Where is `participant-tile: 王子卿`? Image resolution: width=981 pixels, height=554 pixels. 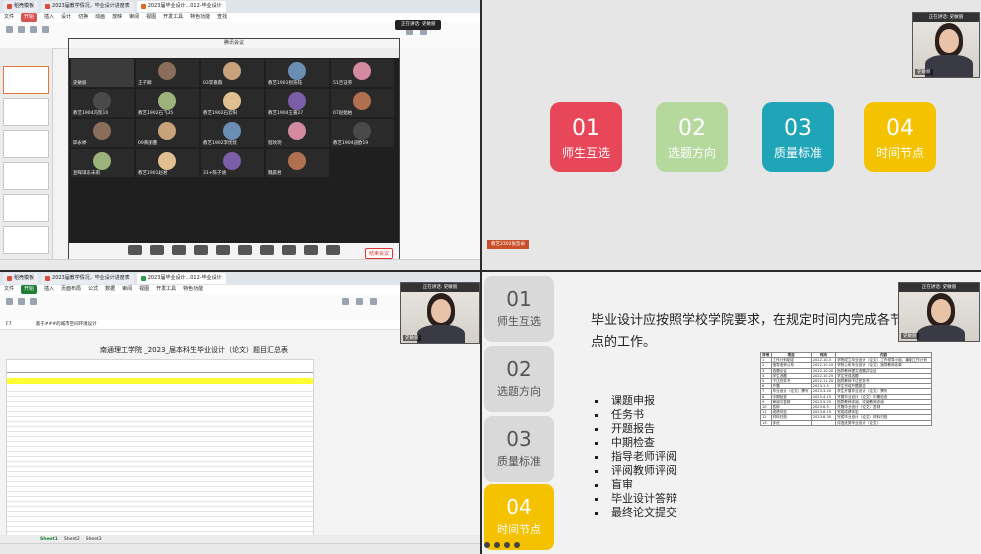 participant-tile: 王子卿 is located at coordinates (167, 73).